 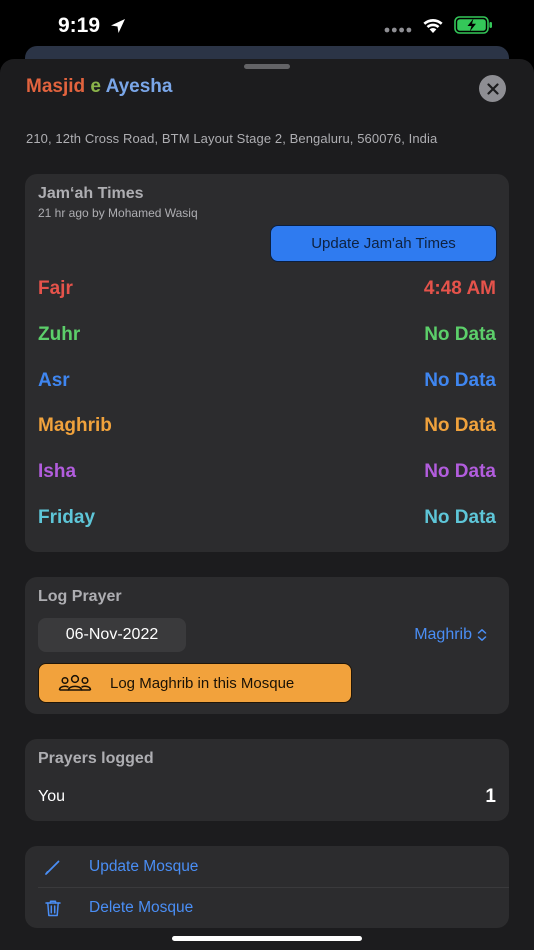 I want to click on prayer-row-asr: Asr No Data, so click(x=267, y=383).